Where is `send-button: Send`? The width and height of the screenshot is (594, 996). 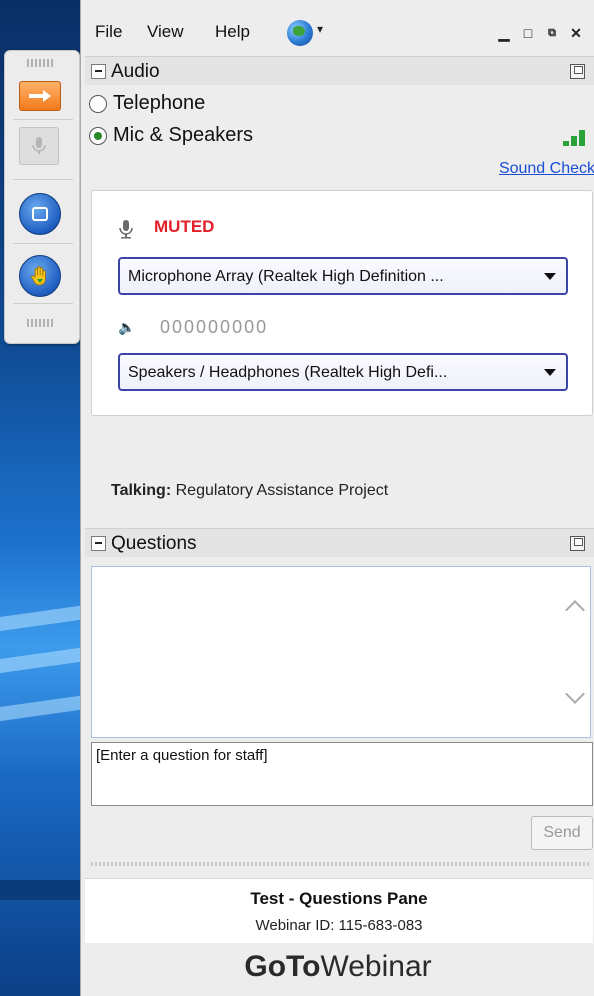 send-button: Send is located at coordinates (562, 833).